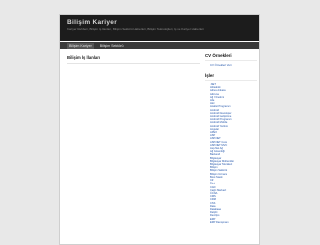 The height and width of the screenshot is (245, 320). Describe the element at coordinates (233, 65) in the screenshot. I see `cv-list-item: CV Örnekleri Veri` at that location.